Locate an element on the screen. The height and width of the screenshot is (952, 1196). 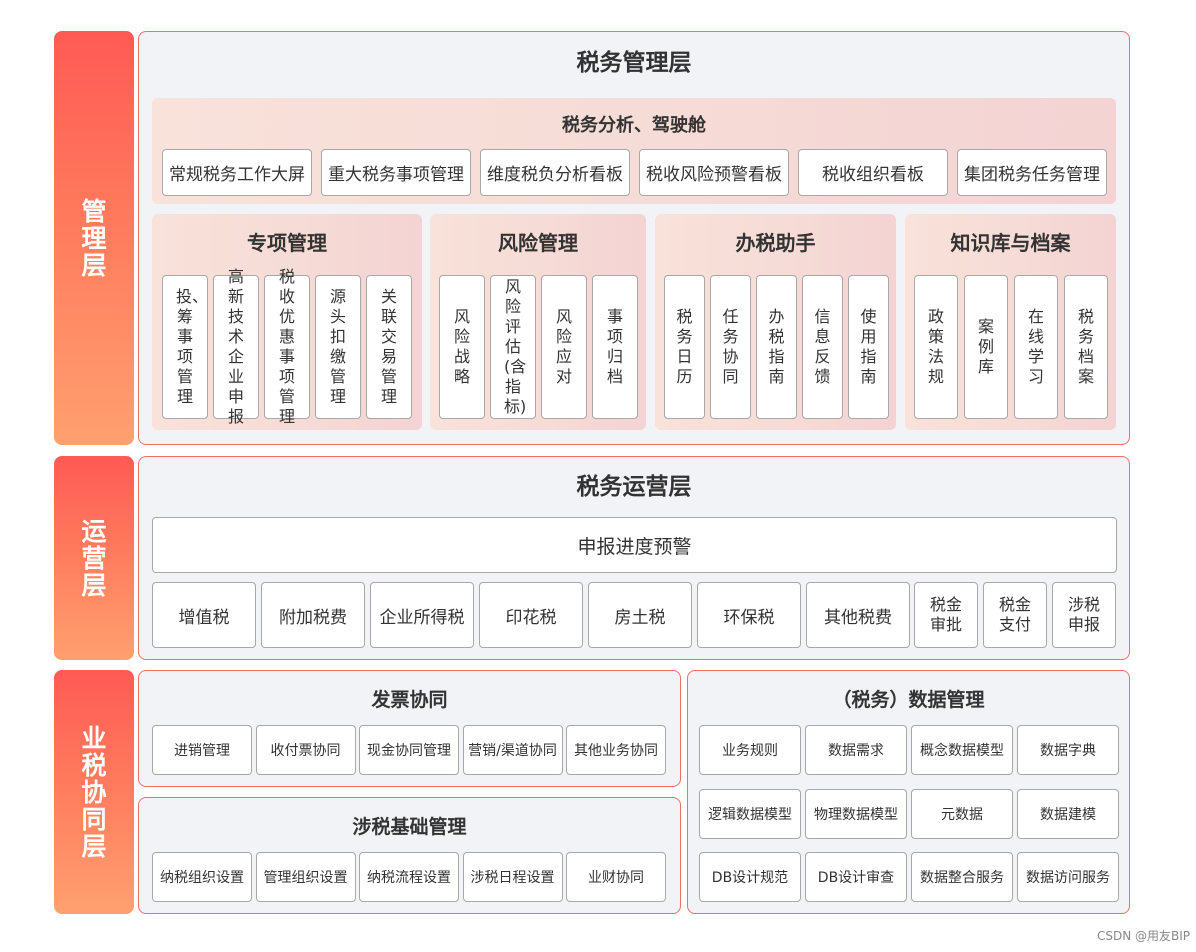
special-item: 投、筹事项管理 is located at coordinates (185, 347).